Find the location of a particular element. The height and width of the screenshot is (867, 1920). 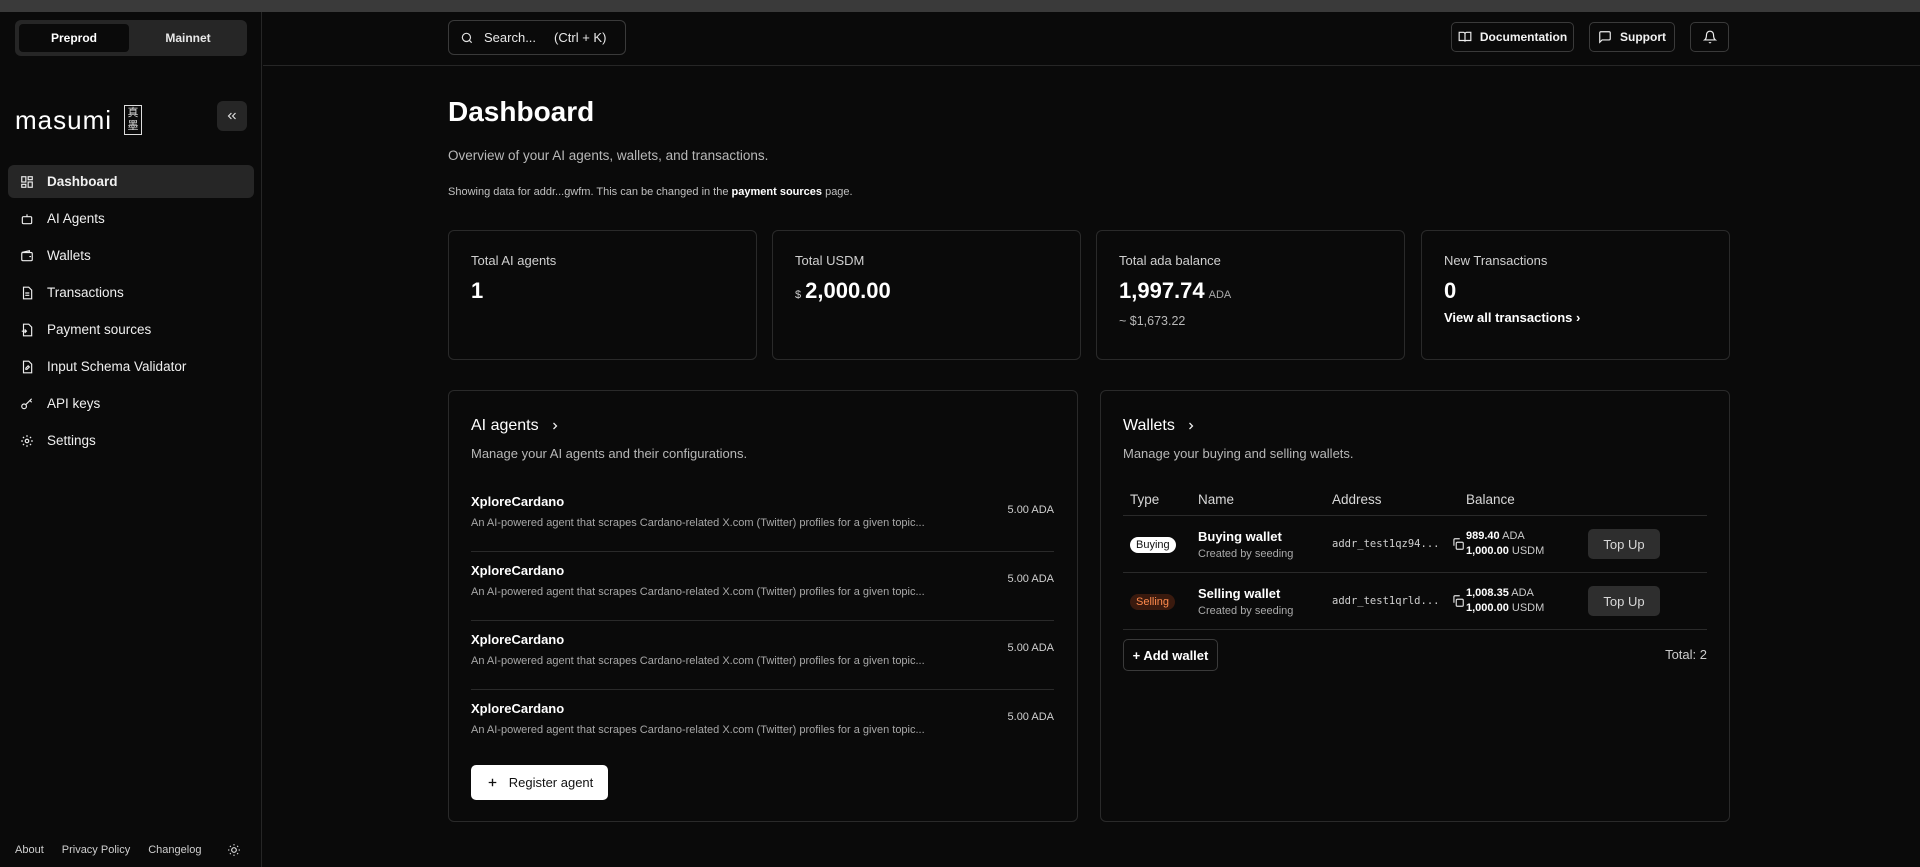

sidebar-item-api-keys: API keys is located at coordinates (131, 403).